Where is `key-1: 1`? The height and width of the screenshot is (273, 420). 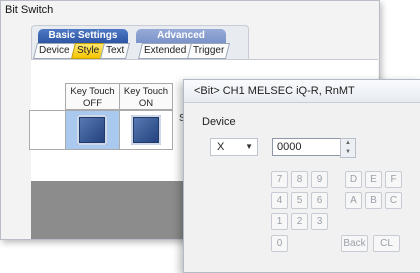
key-1: 1 is located at coordinates (279, 221).